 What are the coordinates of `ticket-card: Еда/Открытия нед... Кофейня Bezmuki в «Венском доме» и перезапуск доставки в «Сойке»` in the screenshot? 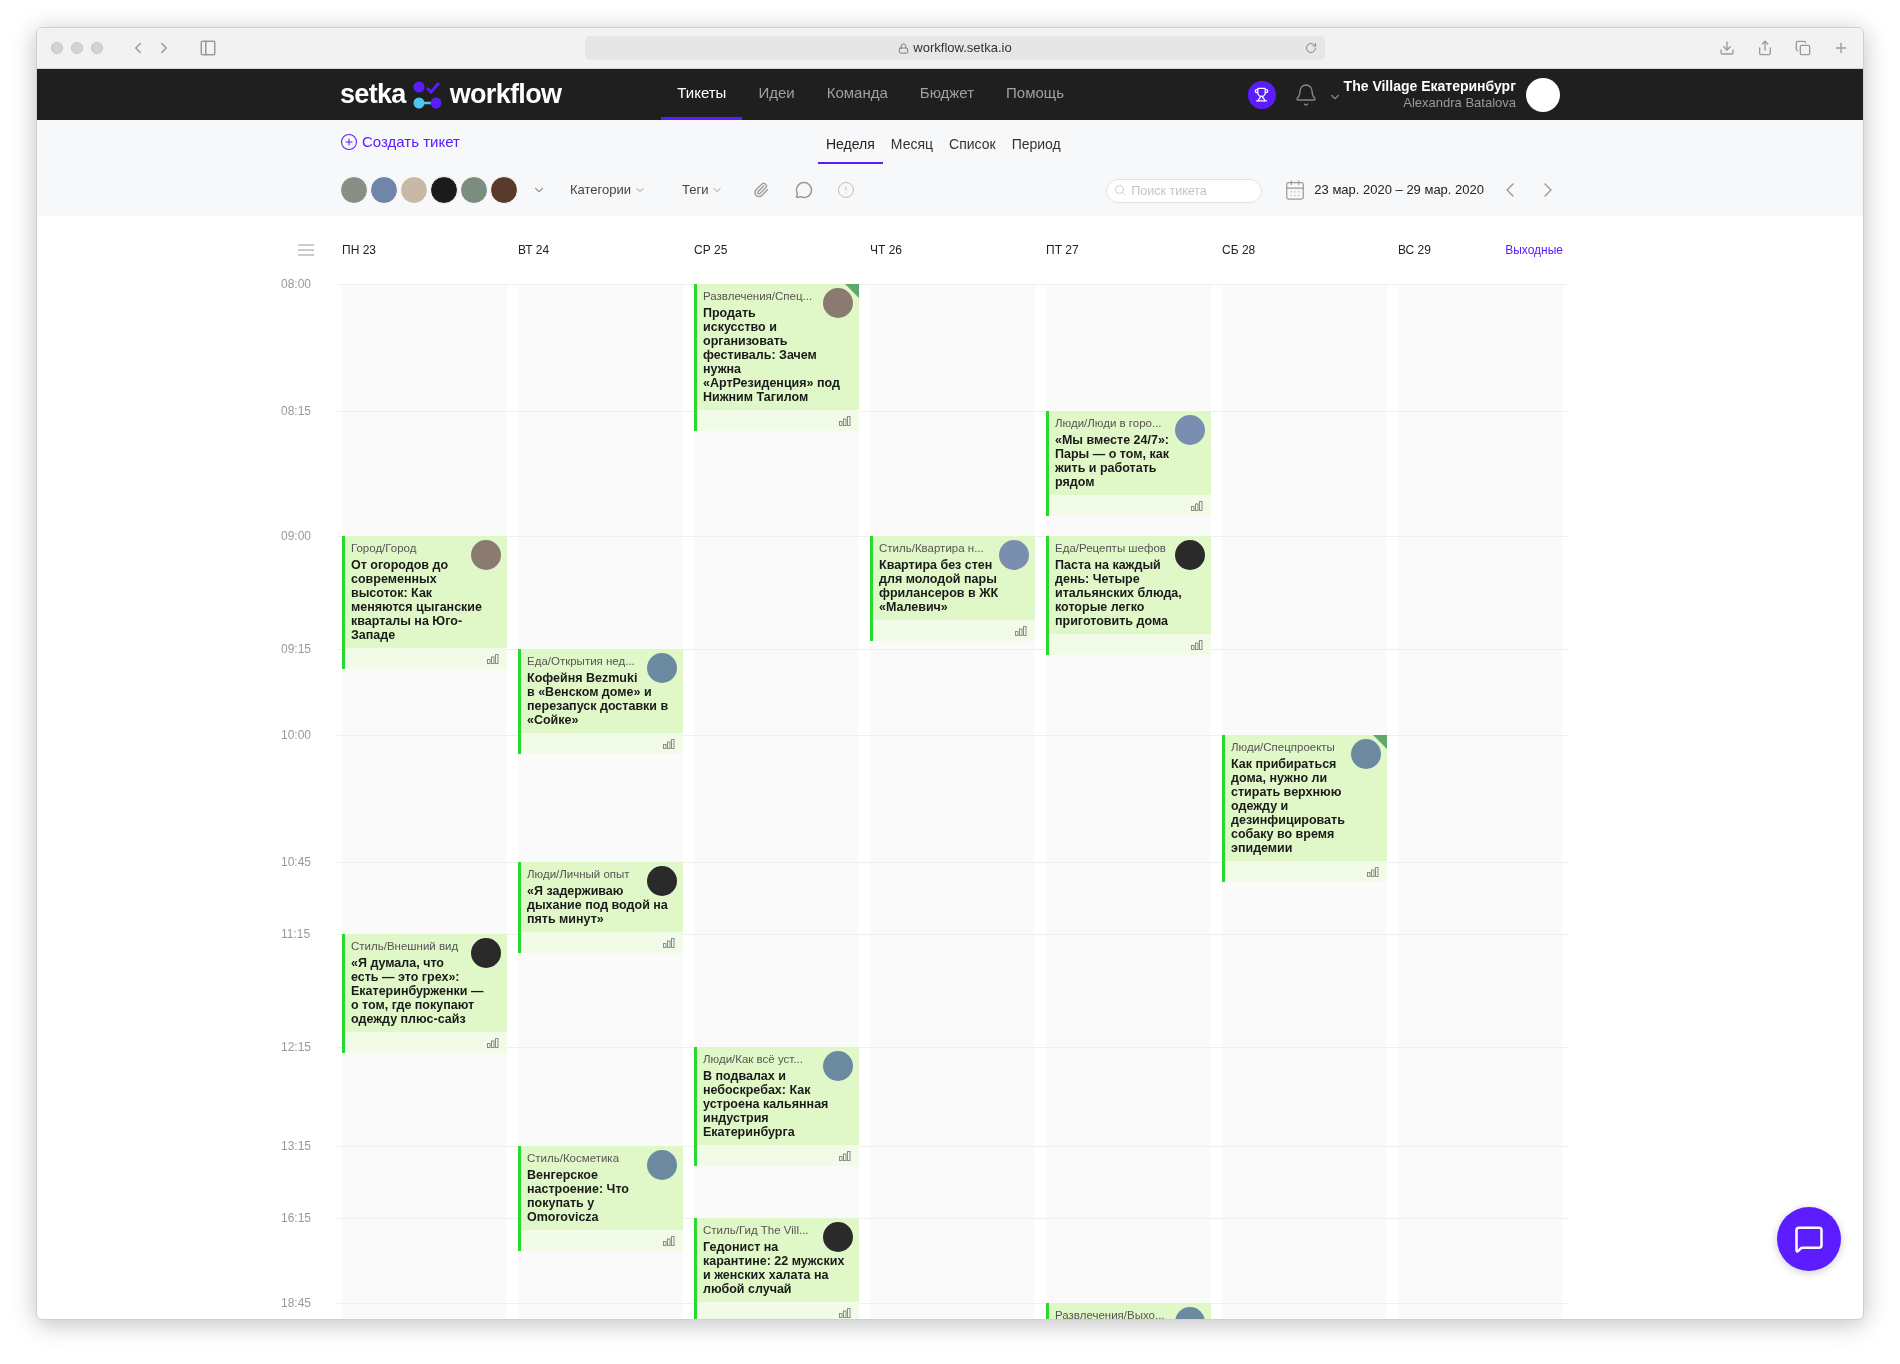 It's located at (600, 701).